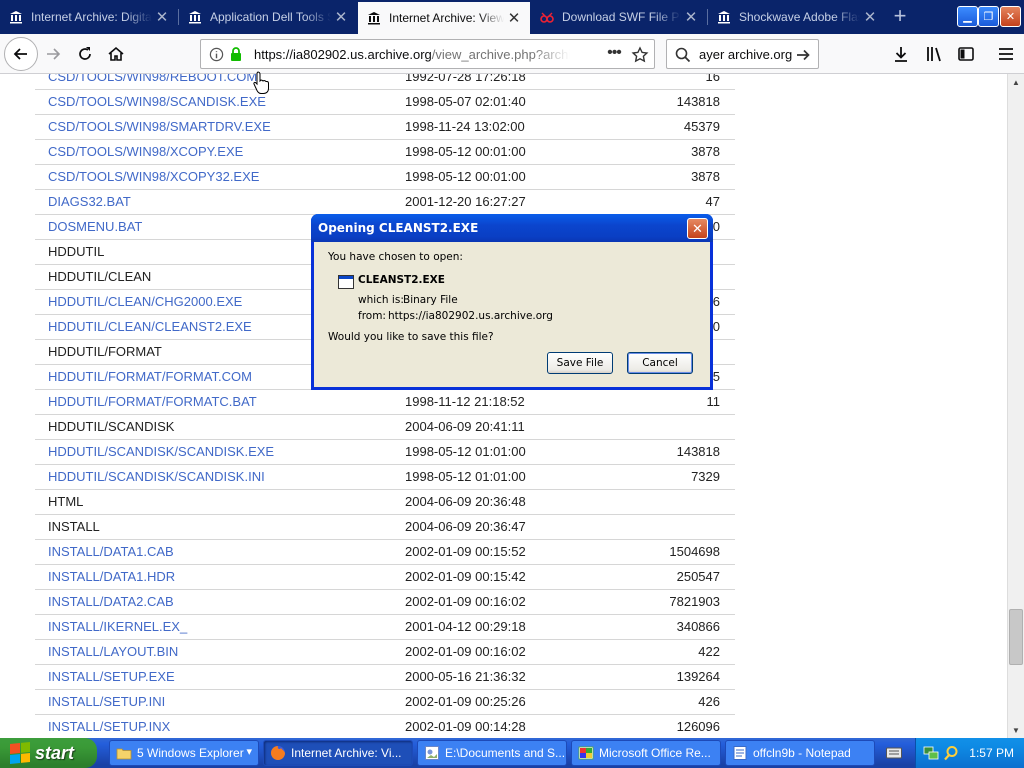  I want to click on file-size: 126096, so click(698, 726).